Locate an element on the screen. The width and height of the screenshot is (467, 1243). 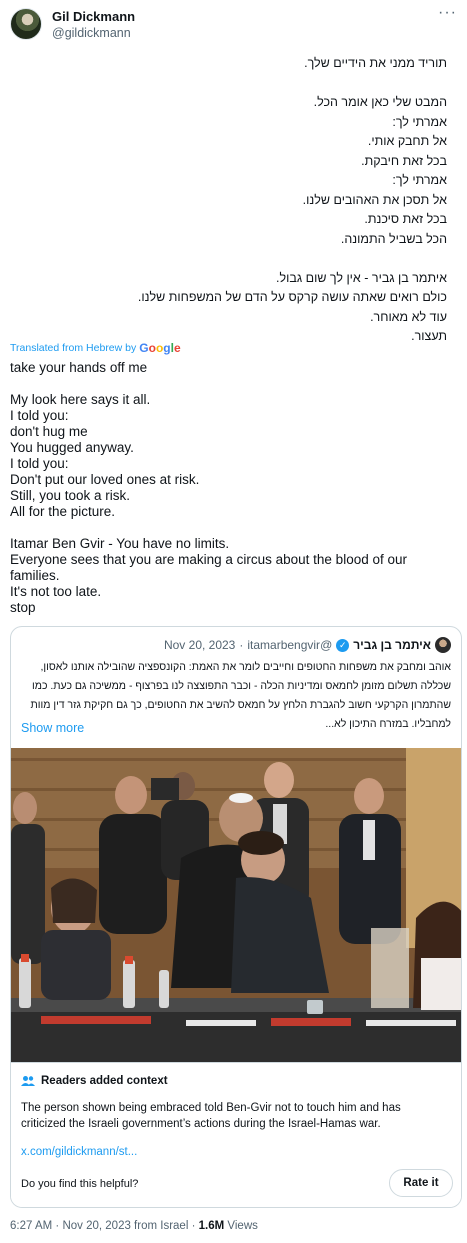
views-count: 1.6M is located at coordinates (211, 1226).